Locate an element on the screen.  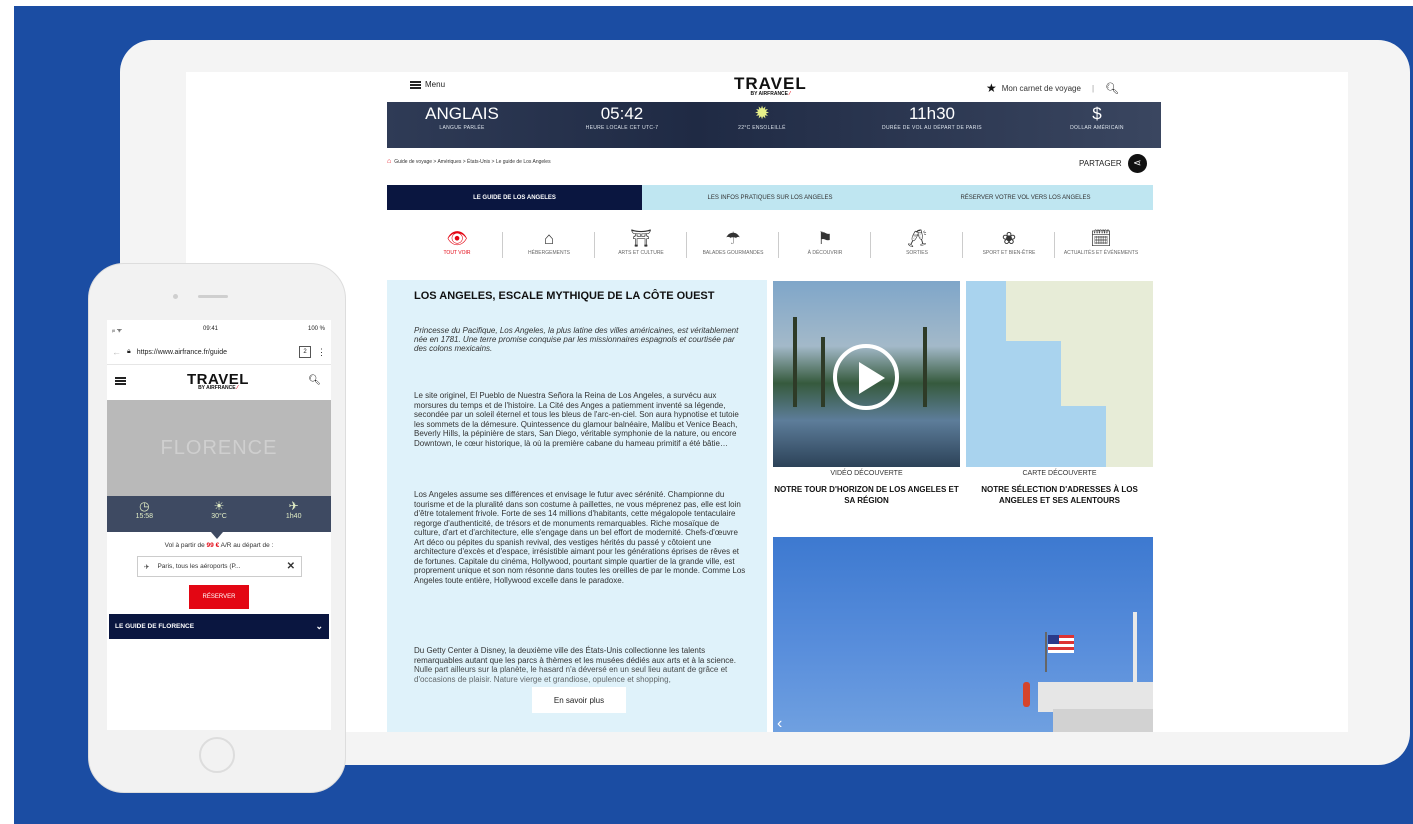
share-label: PARTAGER is located at coordinates (1100, 163).